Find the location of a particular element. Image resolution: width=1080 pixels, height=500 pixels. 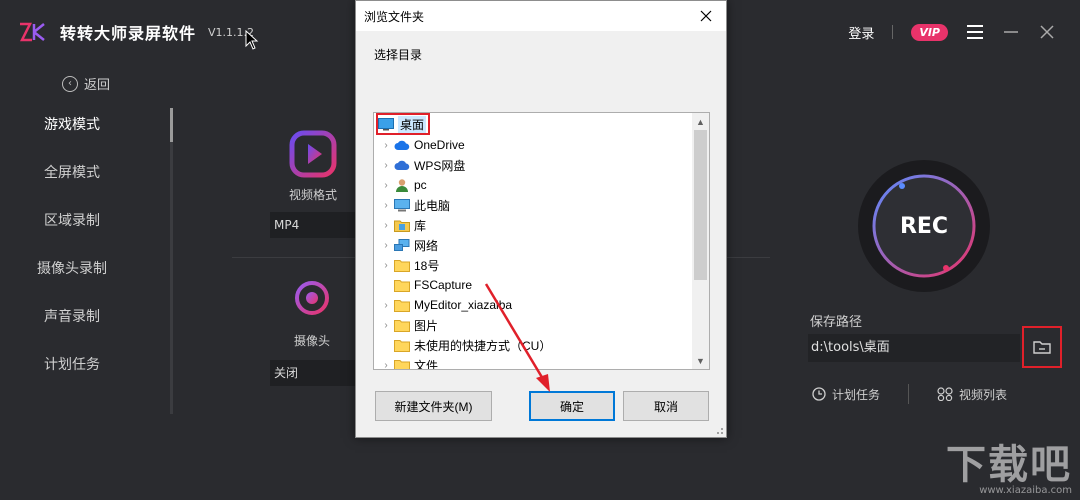

tree-item: › 库 is located at coordinates (534, 225).